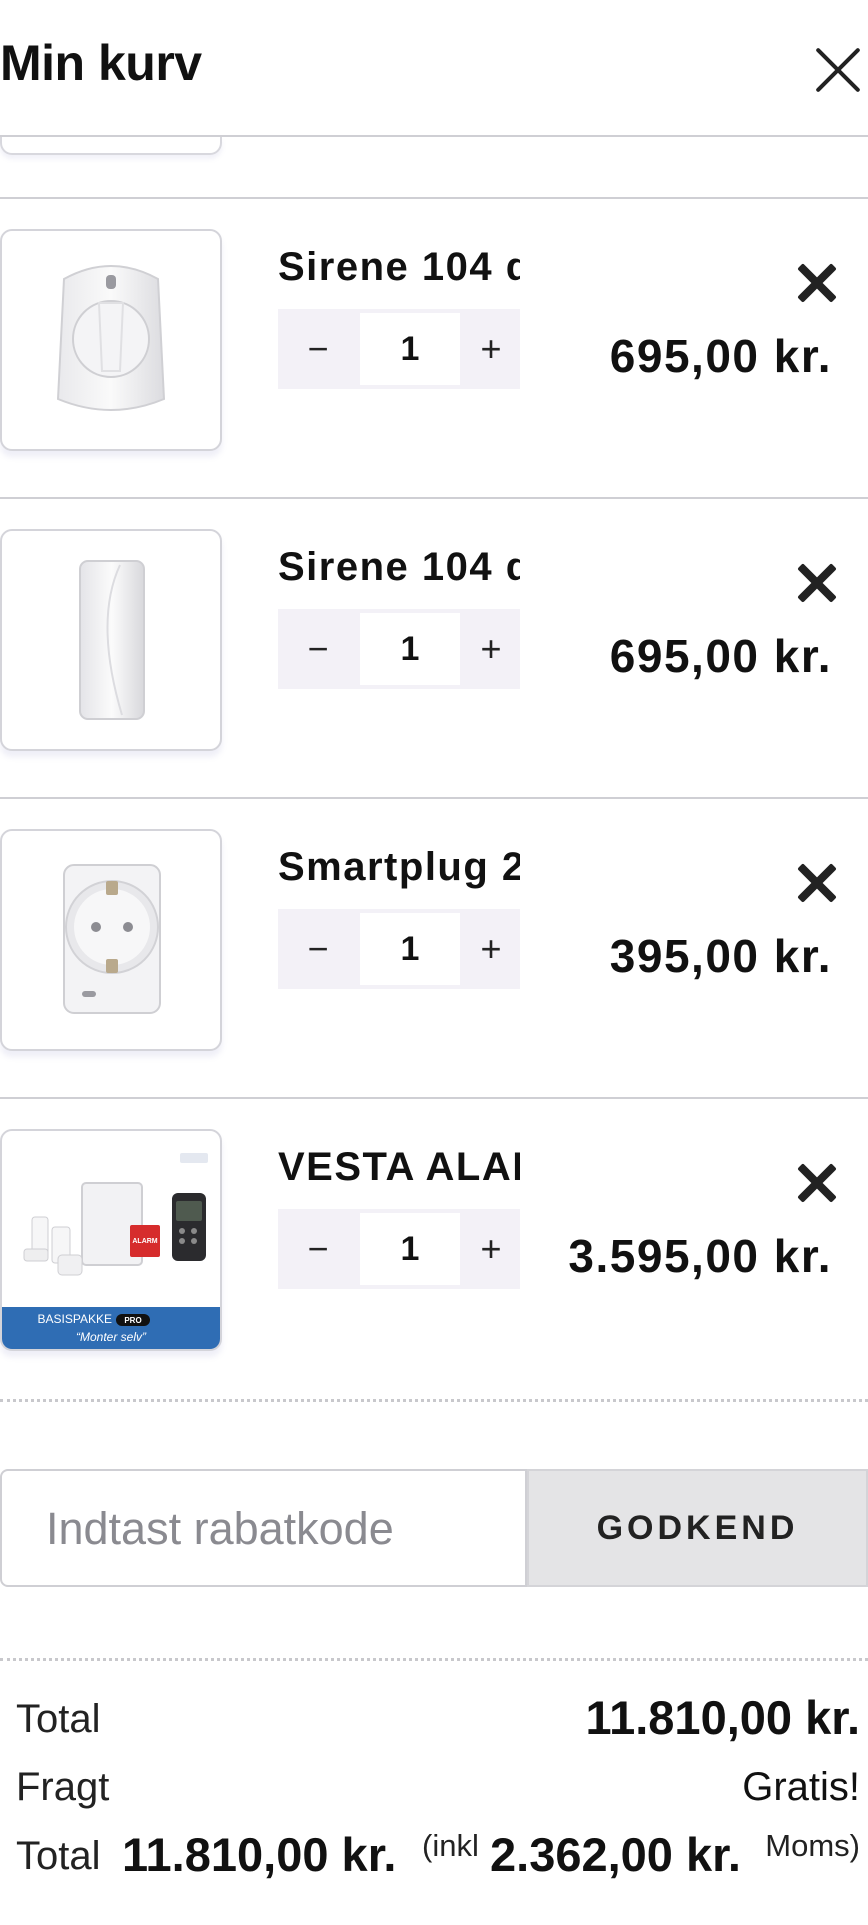  I want to click on alarm-kit-icon: ALARM BASISPAKKE PRO “Monter selv”, so click(111, 1251).